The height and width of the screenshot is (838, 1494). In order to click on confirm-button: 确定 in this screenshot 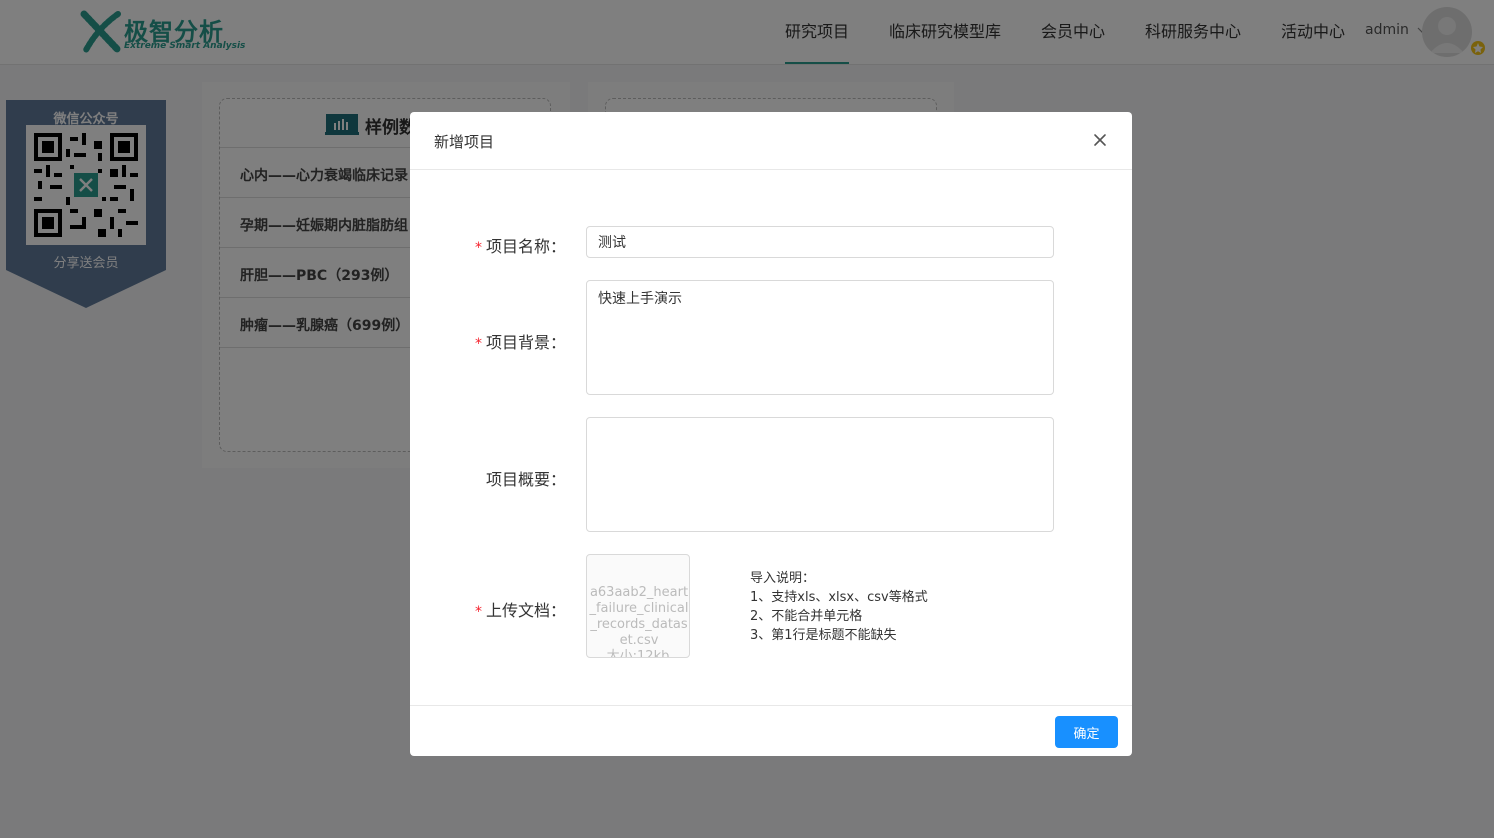, I will do `click(1086, 732)`.